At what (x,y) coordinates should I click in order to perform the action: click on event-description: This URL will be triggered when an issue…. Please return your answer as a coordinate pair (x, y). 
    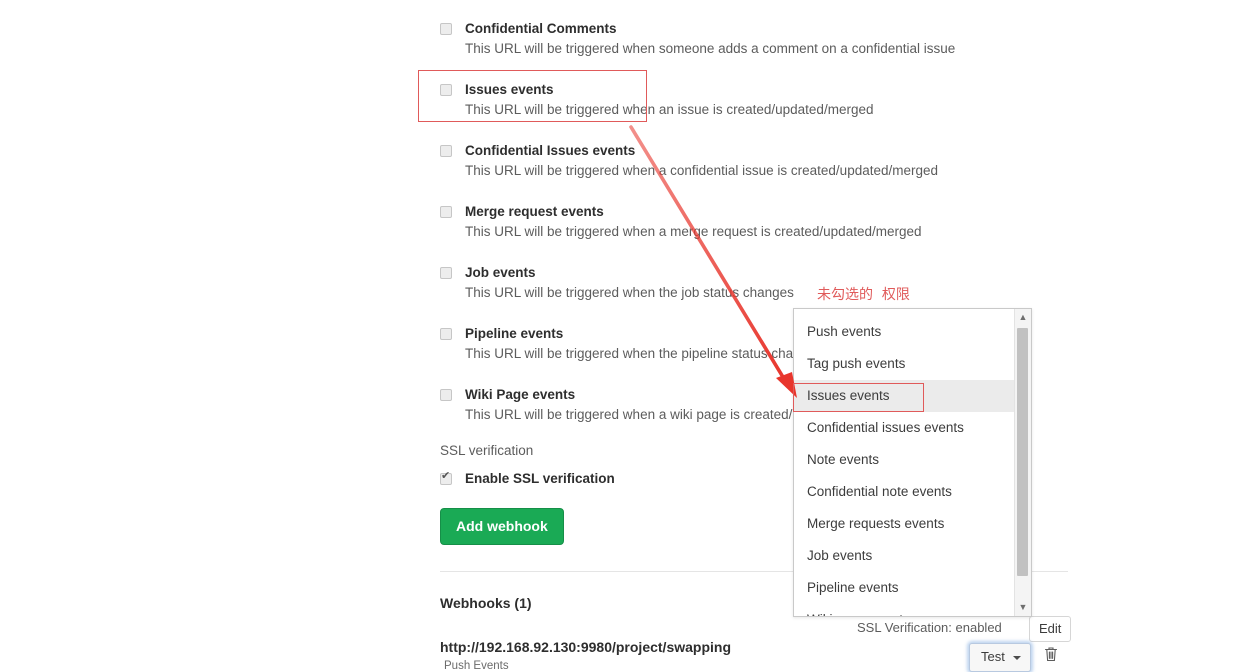
    Looking at the image, I should click on (669, 109).